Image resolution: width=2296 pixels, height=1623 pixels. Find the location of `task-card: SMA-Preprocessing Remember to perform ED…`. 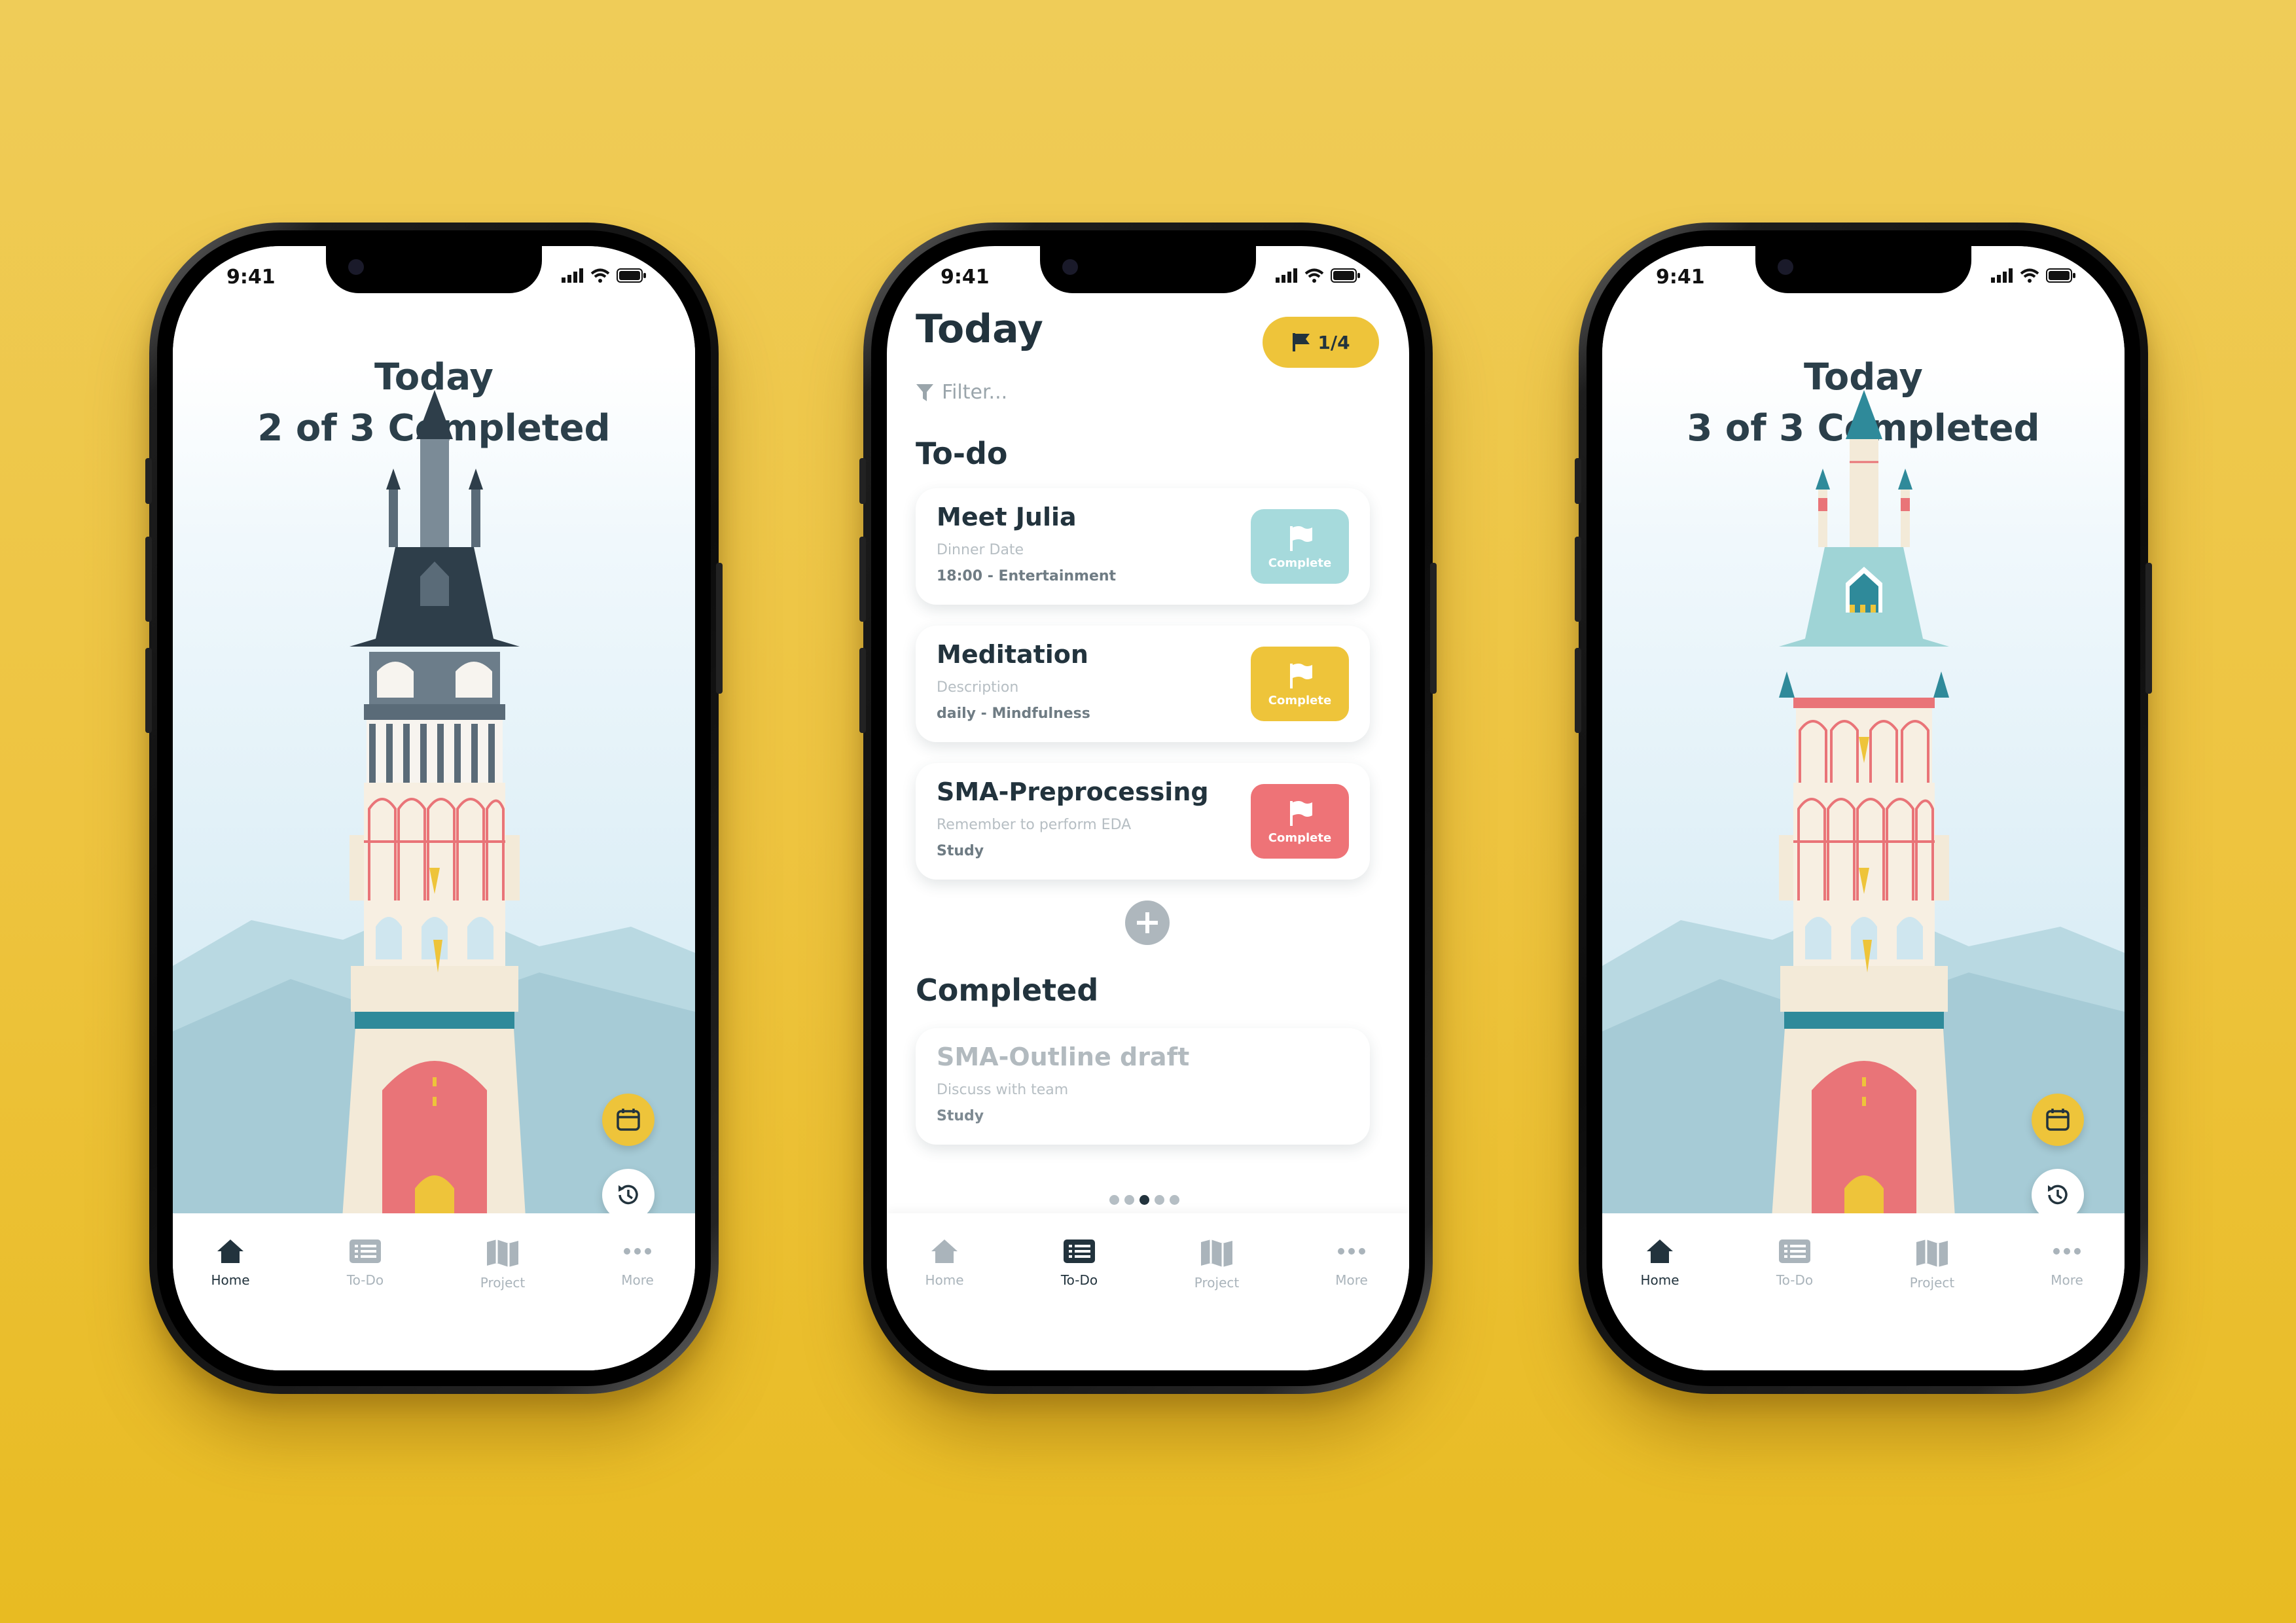

task-card: SMA-Preprocessing Remember to perform ED… is located at coordinates (1143, 821).